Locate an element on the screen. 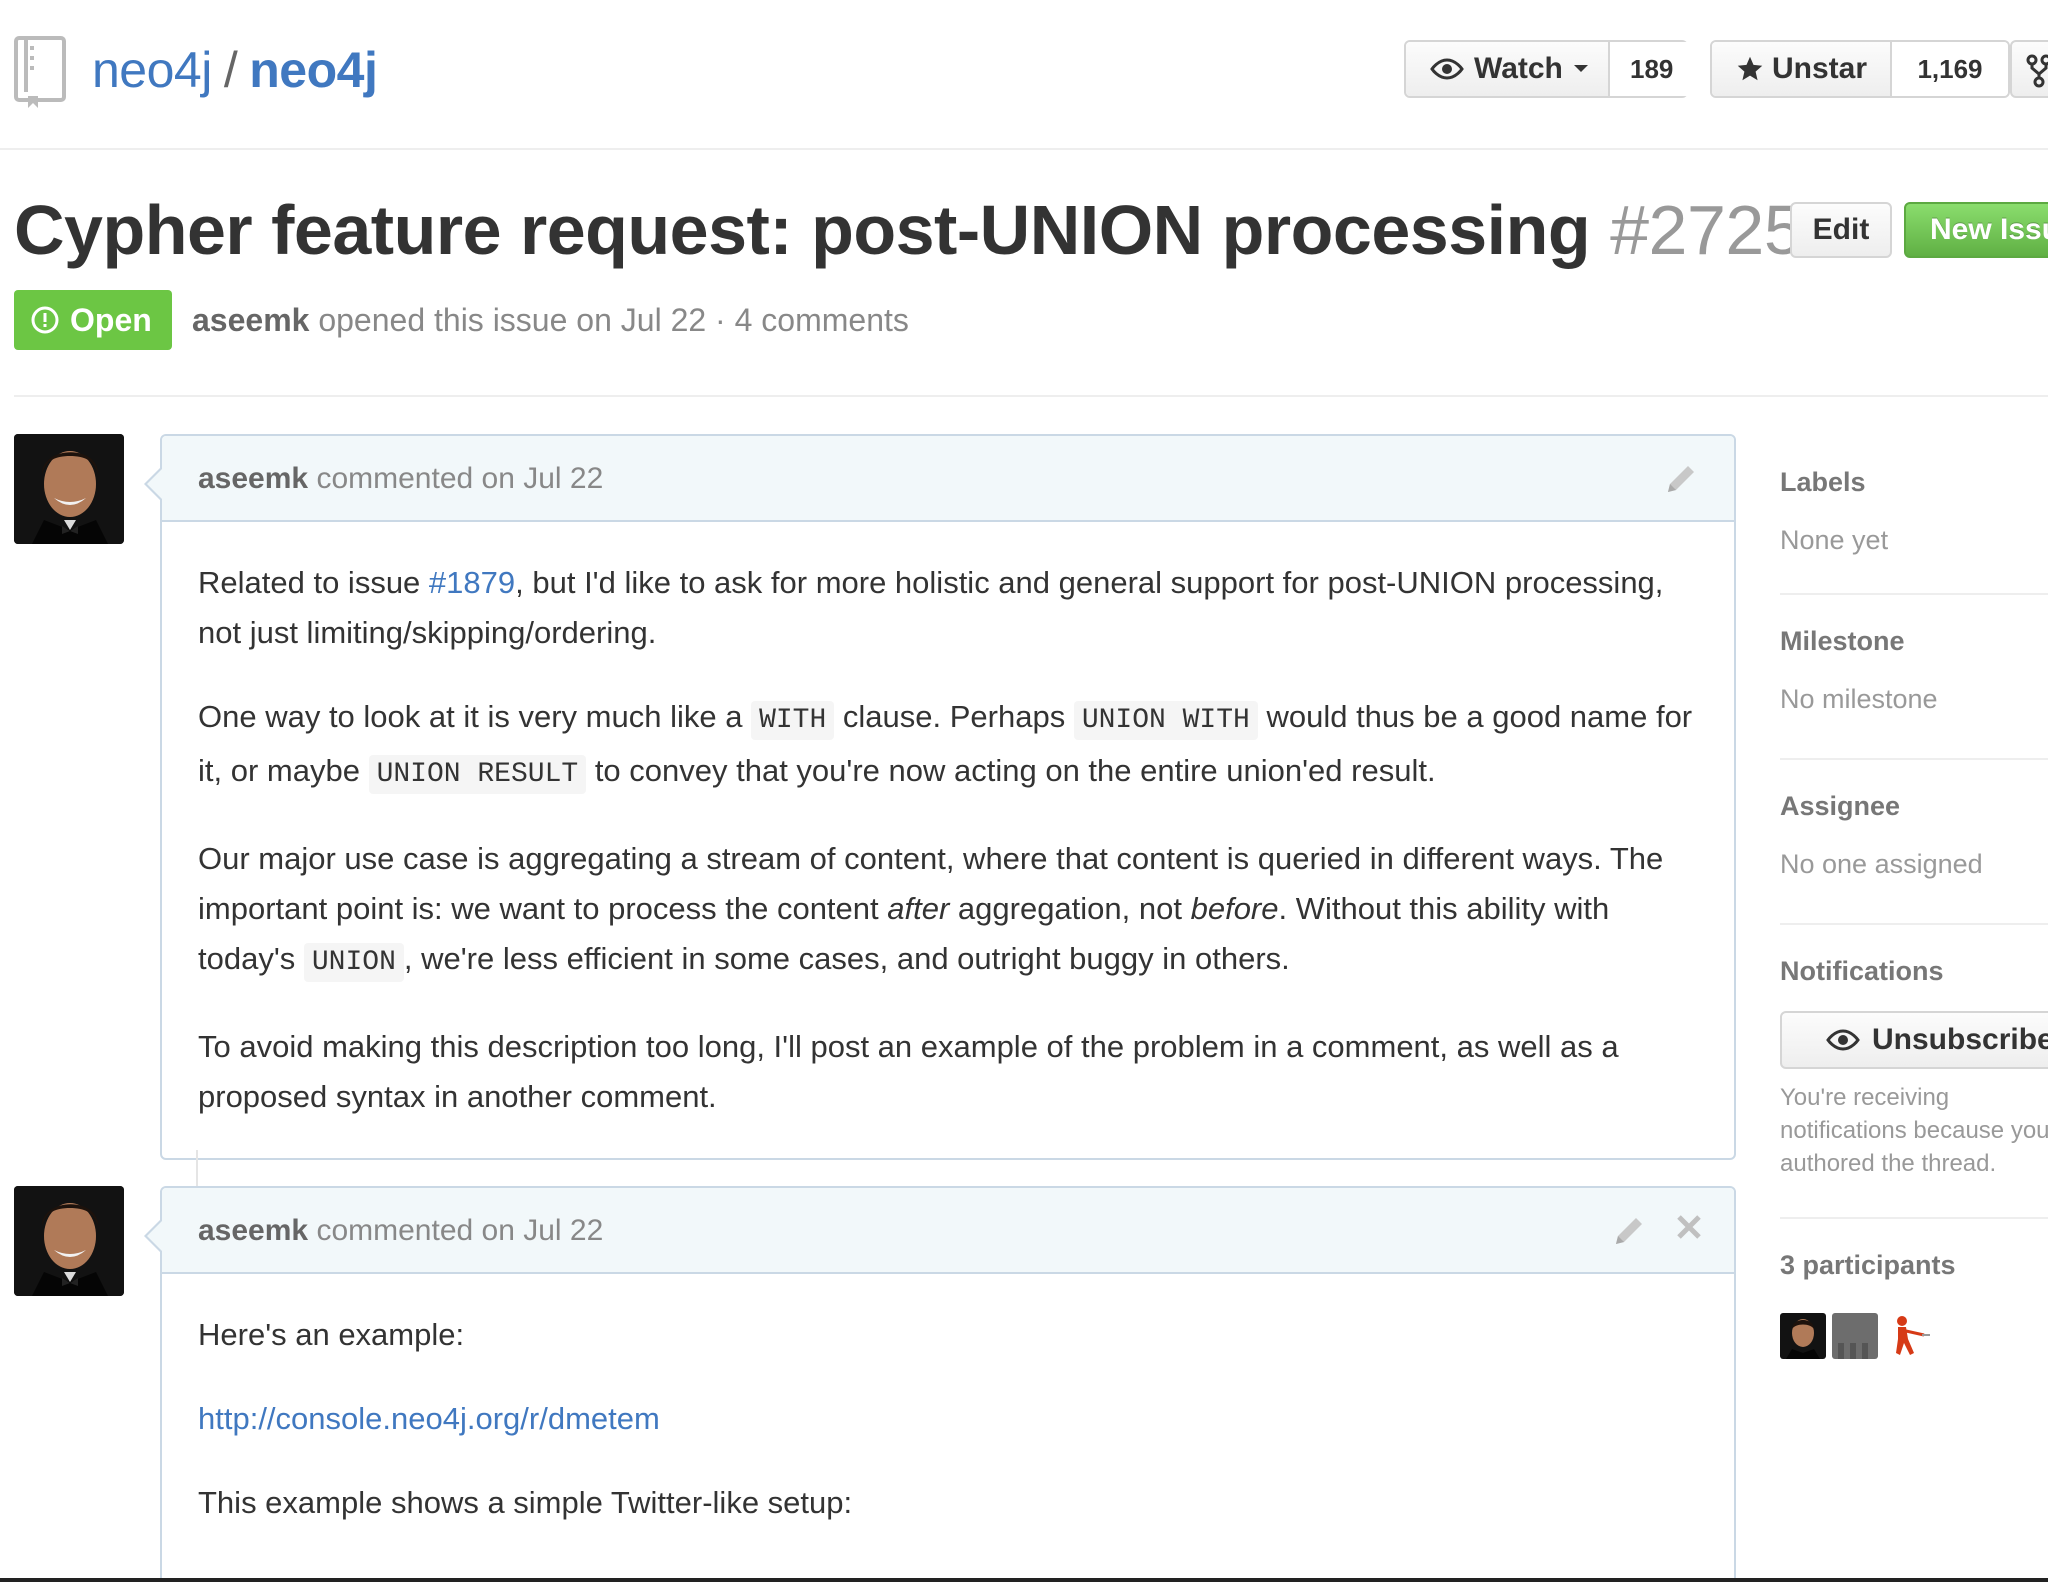 The width and height of the screenshot is (2048, 1582). watch-button-group: Watch 189 is located at coordinates (1549, 69).